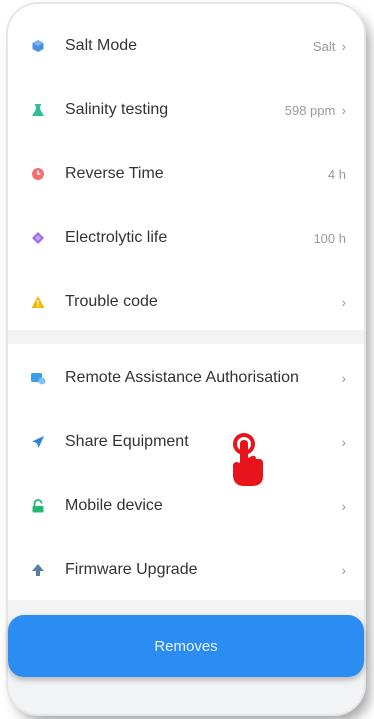 This screenshot has height=719, width=374. Describe the element at coordinates (324, 46) in the screenshot. I see `settings-item-value: Salt` at that location.